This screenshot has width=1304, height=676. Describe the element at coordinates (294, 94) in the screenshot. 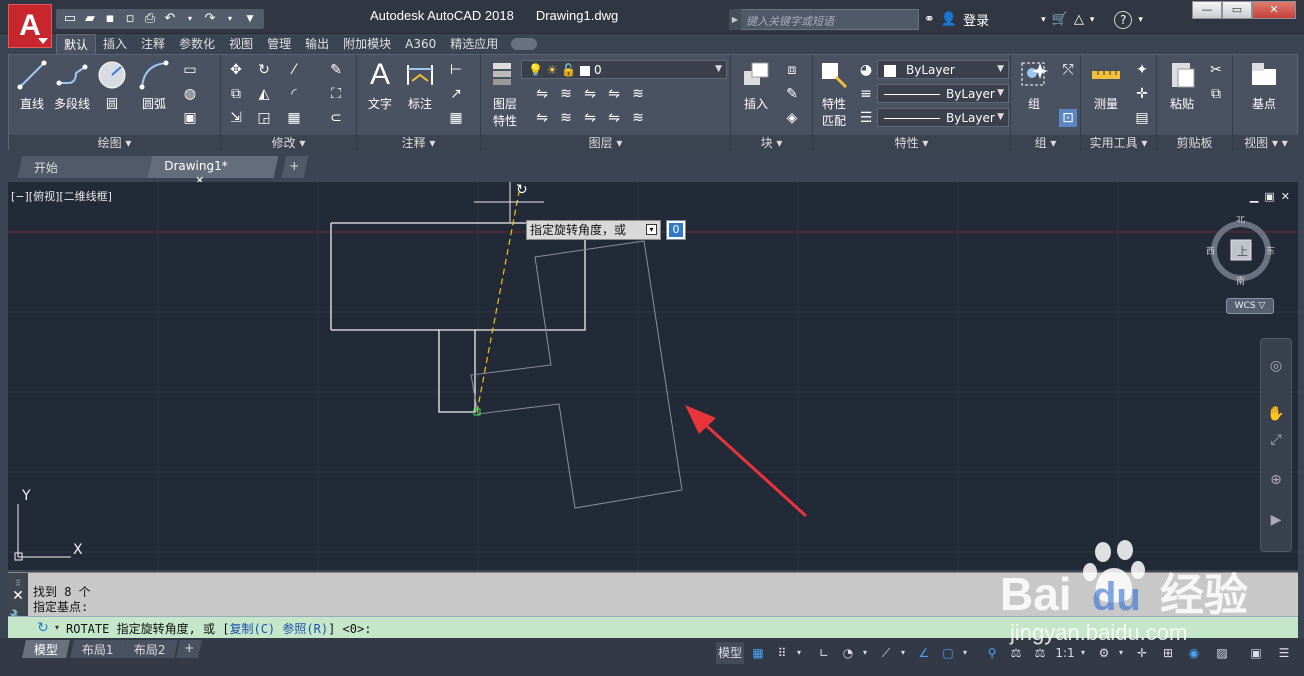

I see `fillet-icon: ◜` at that location.